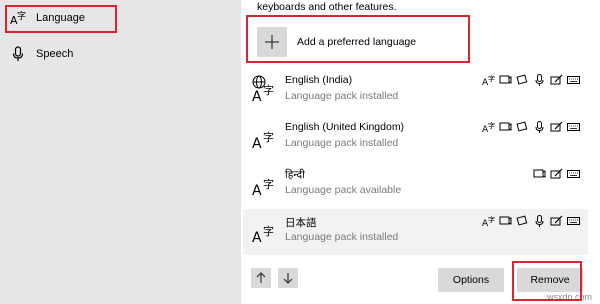 This screenshot has height=304, width=600. What do you see at coordinates (569, 297) in the screenshot?
I see `watermark: wsxdn.com` at bounding box center [569, 297].